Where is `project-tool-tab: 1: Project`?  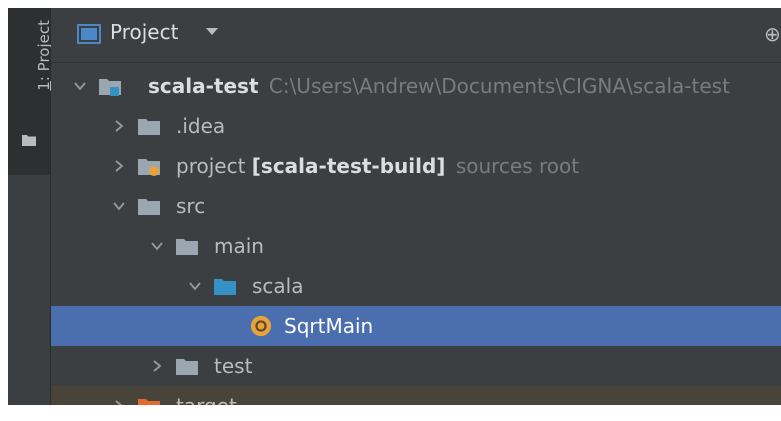
project-tool-tab: 1: Project is located at coordinates (30, 91).